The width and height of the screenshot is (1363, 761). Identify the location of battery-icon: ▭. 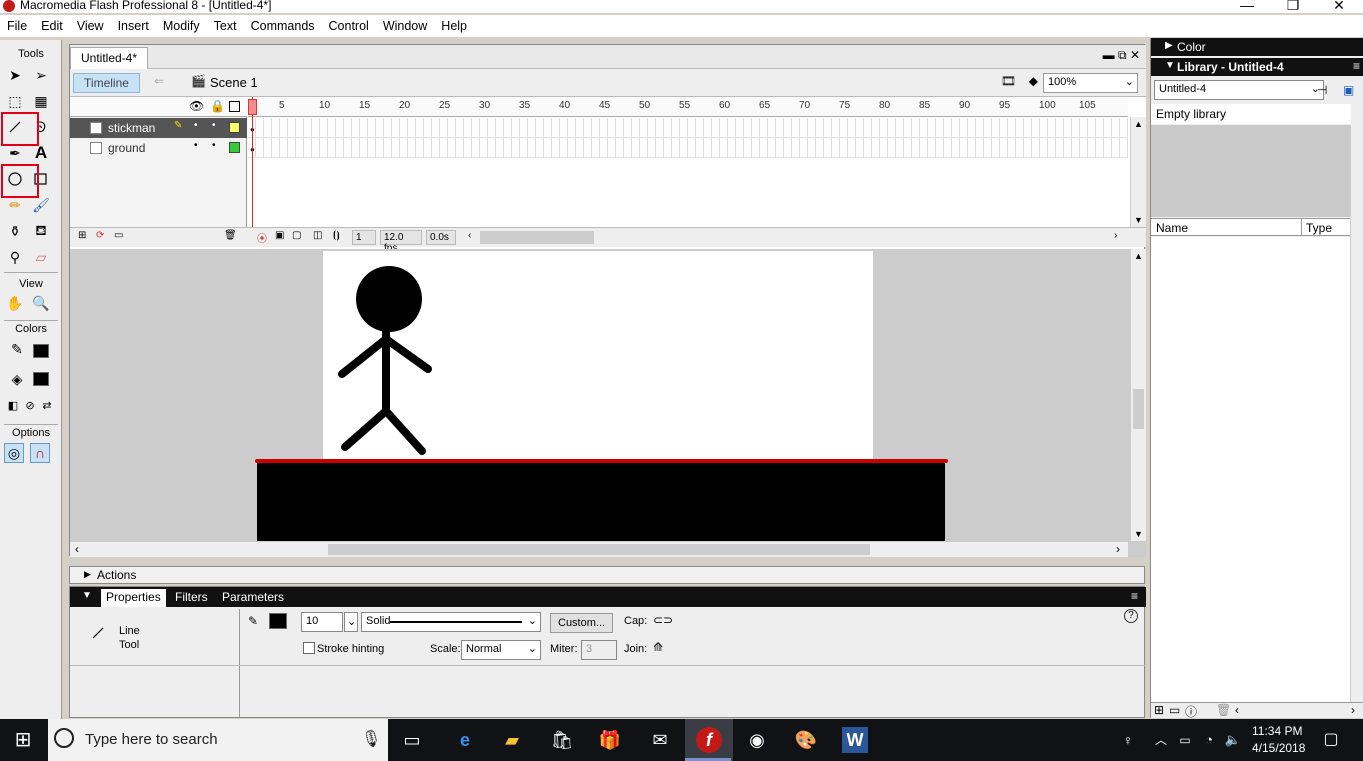
(1185, 740).